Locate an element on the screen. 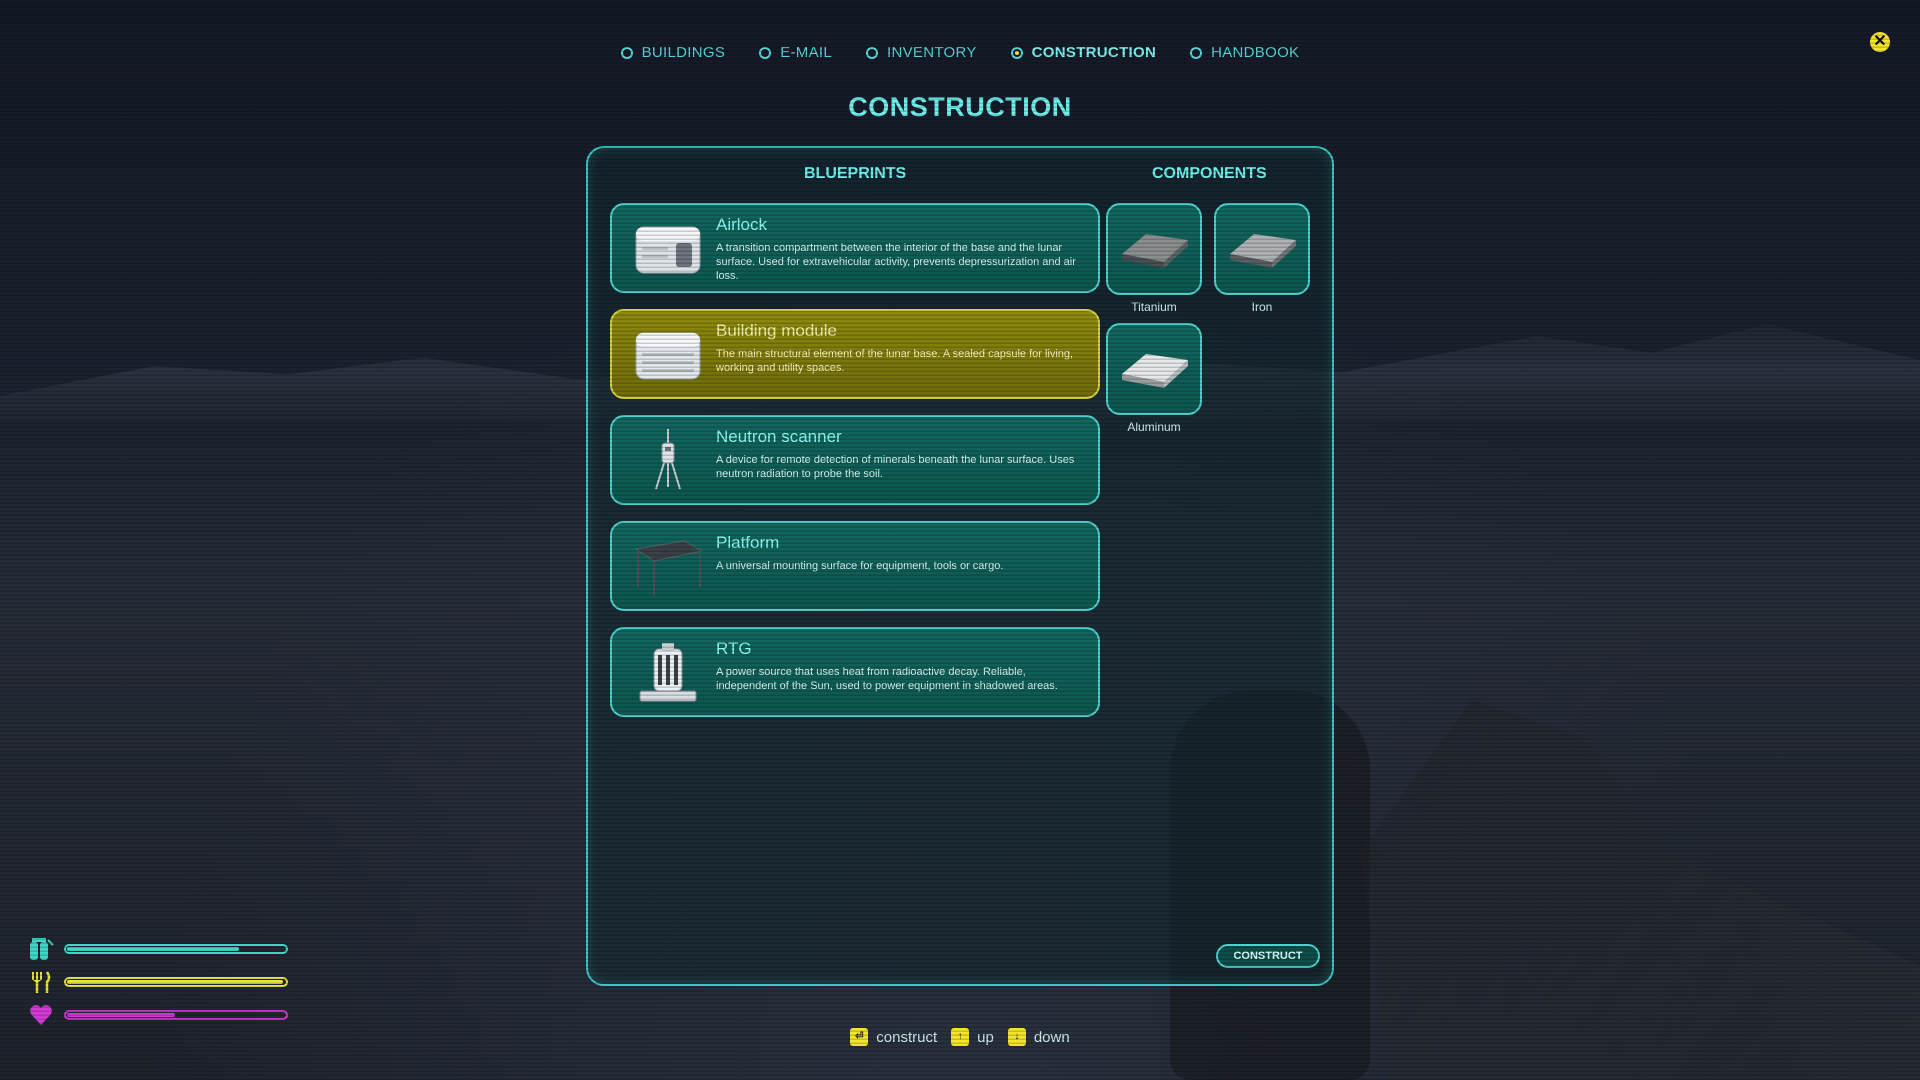  tab-buildings: BUILDINGS is located at coordinates (673, 52).